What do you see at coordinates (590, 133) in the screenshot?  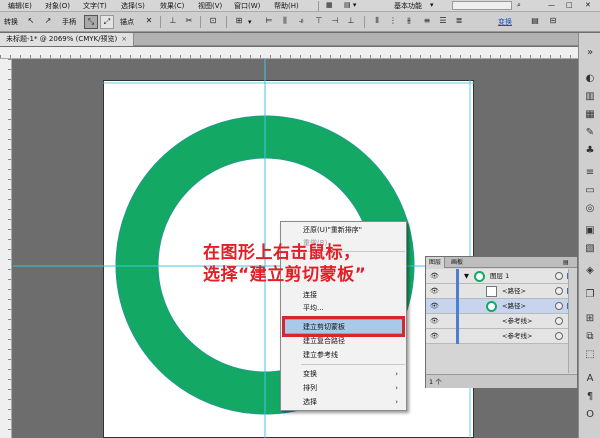 I see `brushes-icon: ✎` at bounding box center [590, 133].